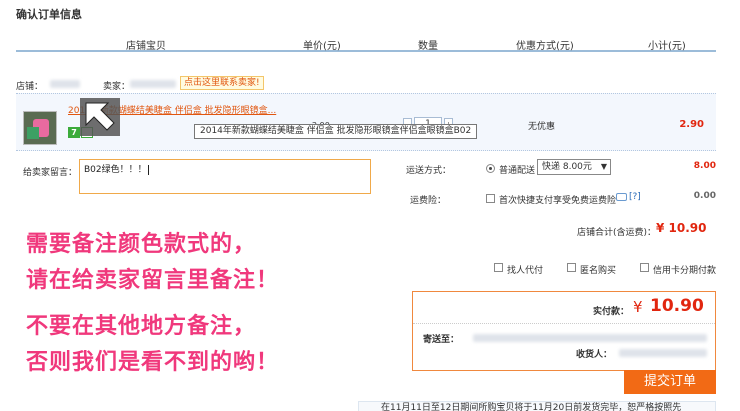 Image resolution: width=740 pixels, height=411 pixels. I want to click on insurance-price: 0.00, so click(704, 196).